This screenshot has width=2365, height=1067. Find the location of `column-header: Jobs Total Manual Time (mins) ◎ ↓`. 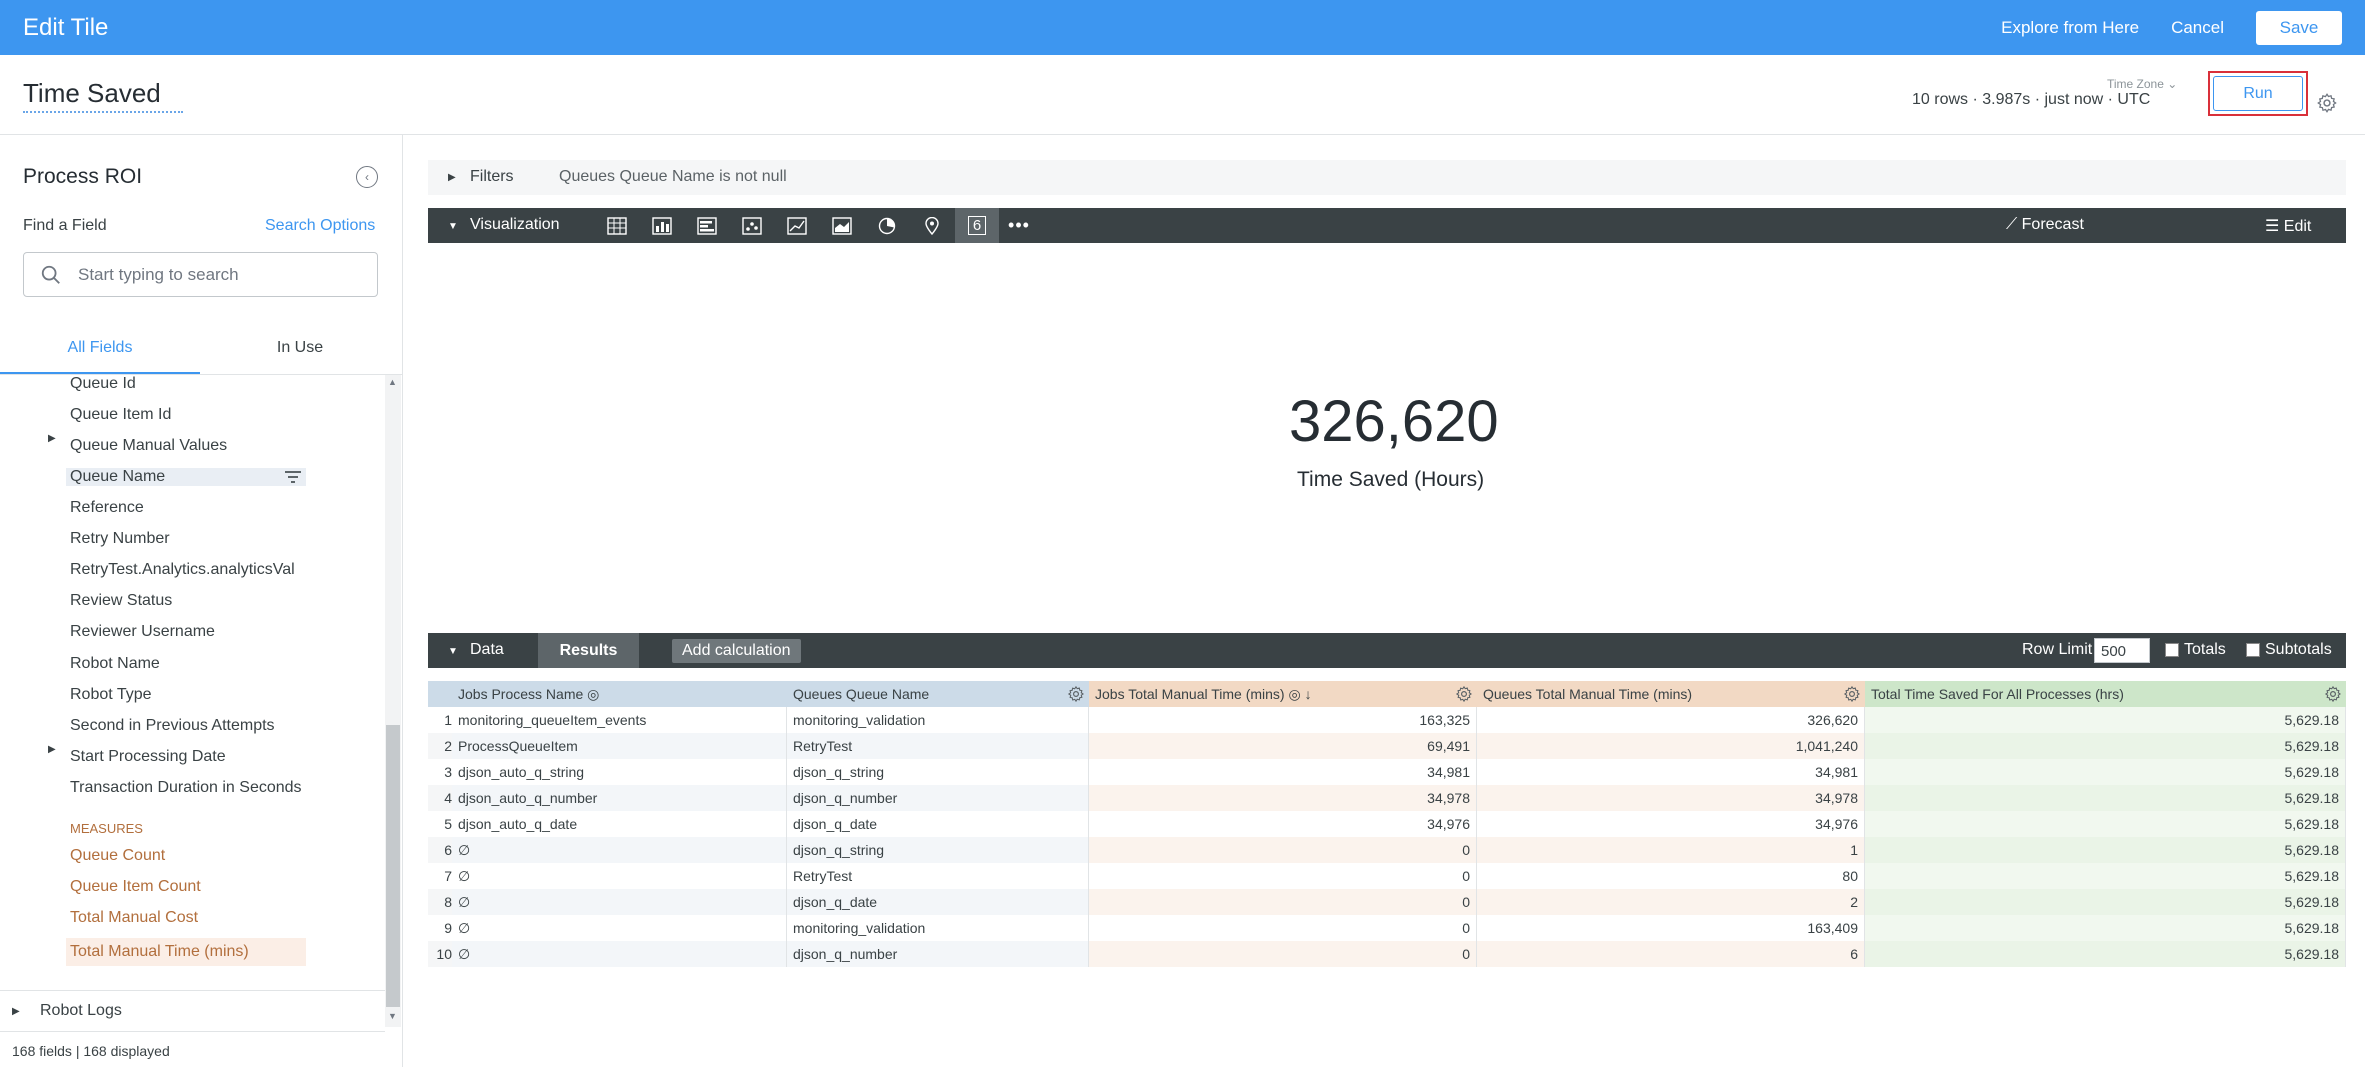

column-header: Jobs Total Manual Time (mins) ◎ ↓ is located at coordinates (1283, 694).